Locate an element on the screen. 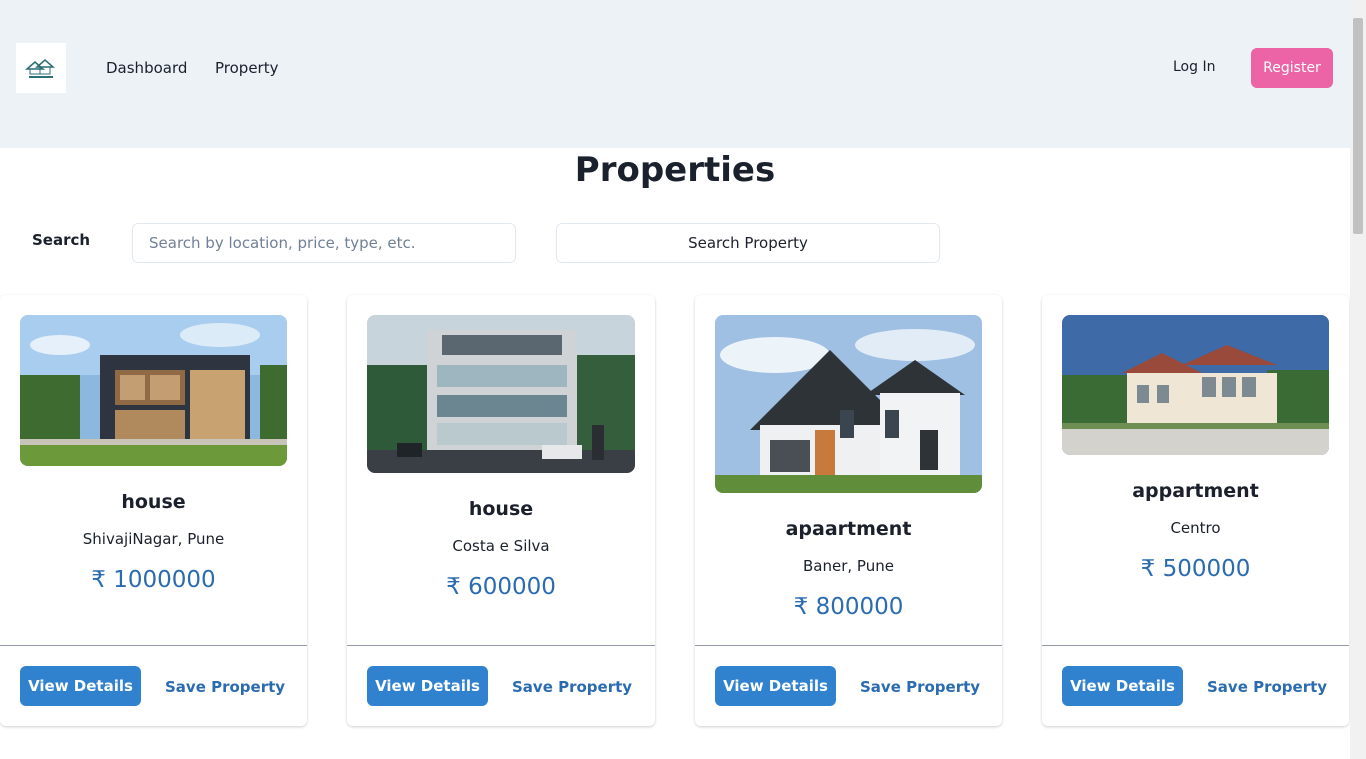  property-location: ShivajiNagar, Pune is located at coordinates (153, 539).